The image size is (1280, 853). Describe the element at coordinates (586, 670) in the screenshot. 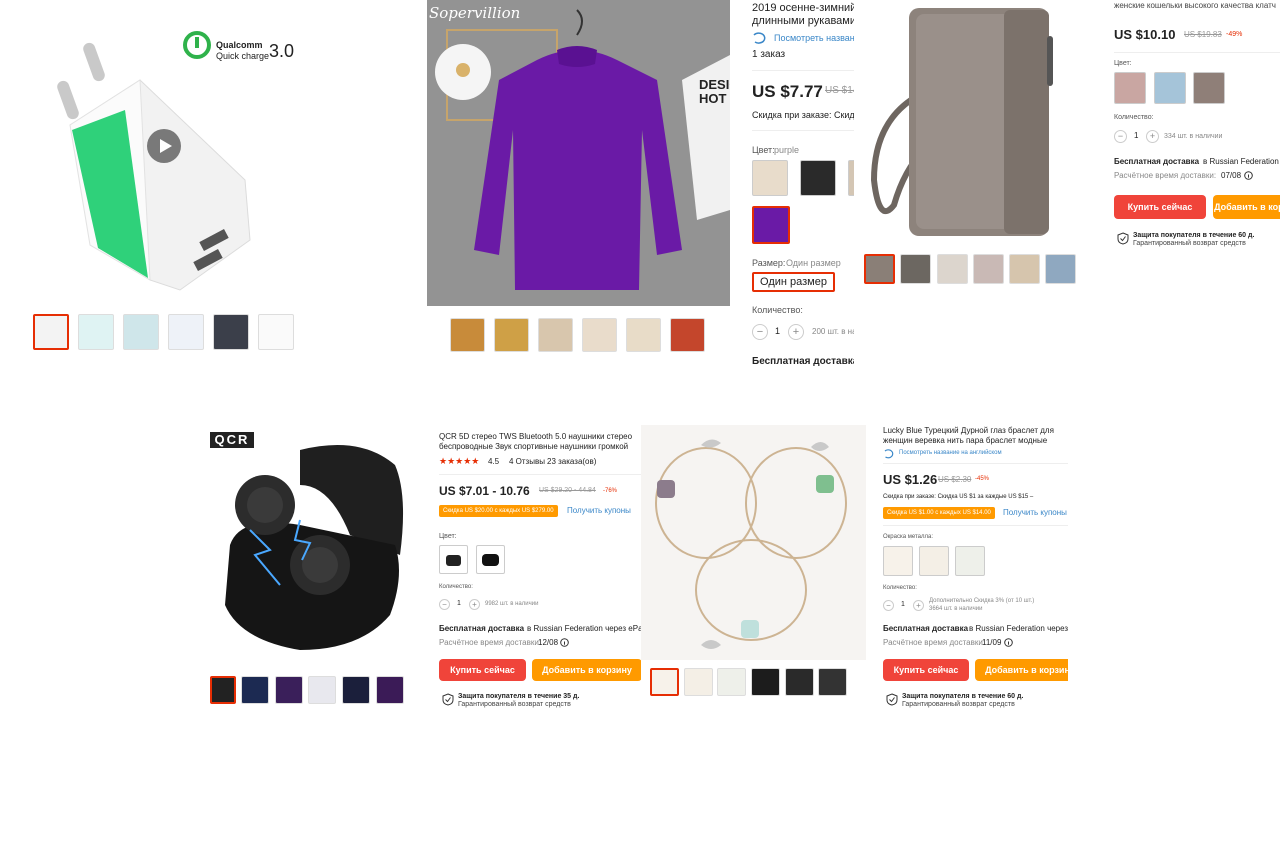

I see `earbuds-add-to-cart-button: Добавить в корзину` at that location.